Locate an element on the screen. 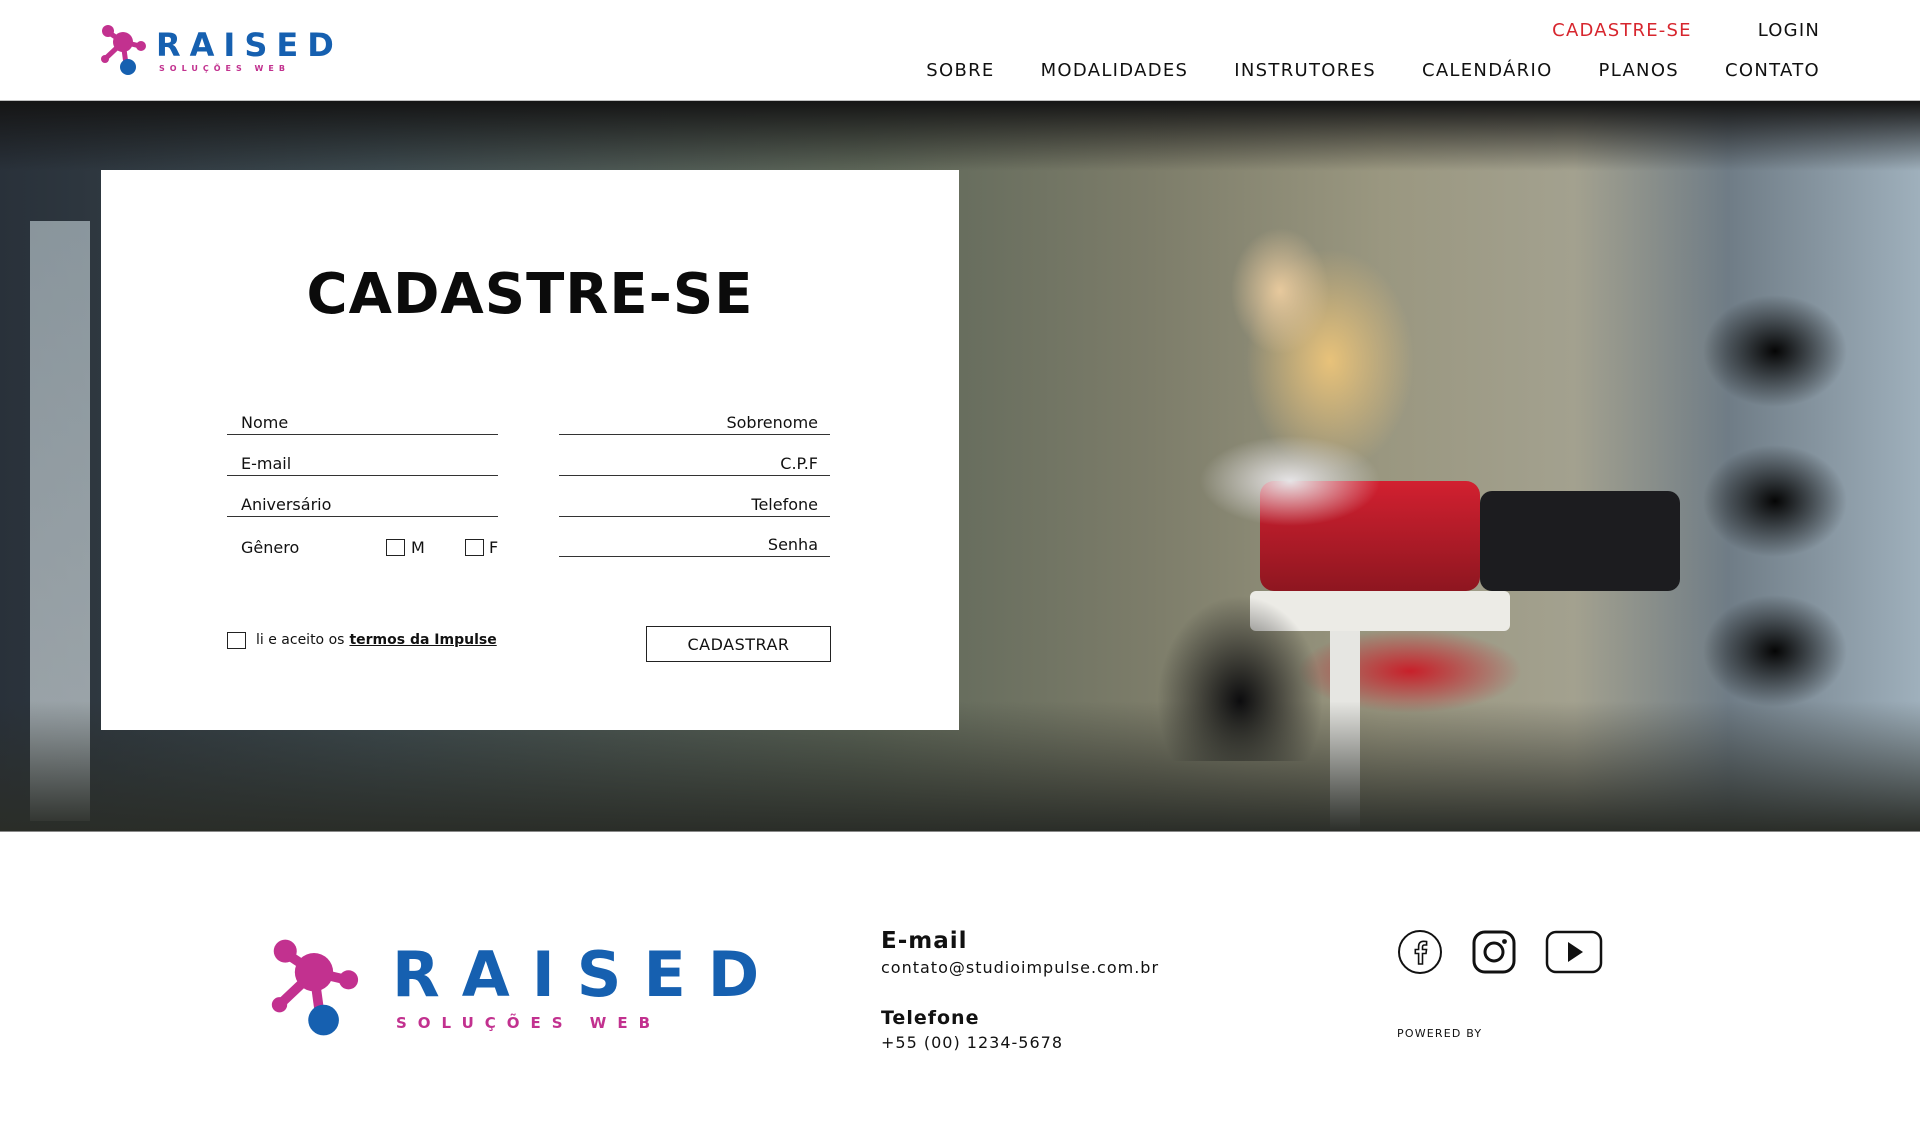 This screenshot has width=1920, height=1142. phone-heading: Telefone is located at coordinates (930, 1018).